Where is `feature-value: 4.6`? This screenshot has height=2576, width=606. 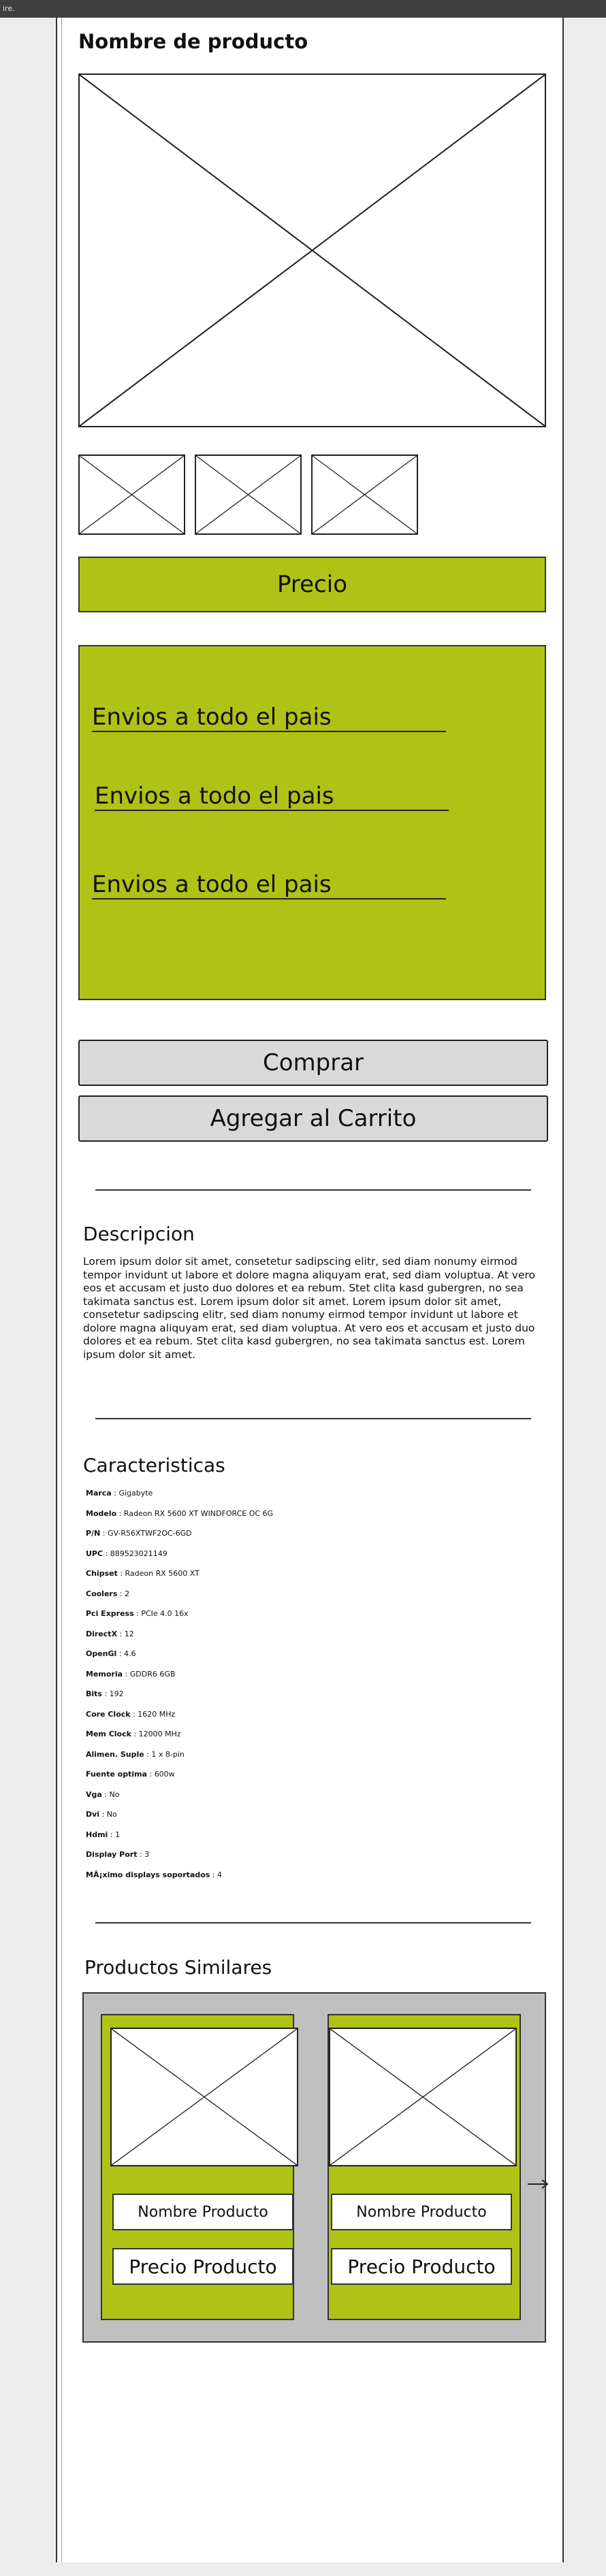 feature-value: 4.6 is located at coordinates (130, 1654).